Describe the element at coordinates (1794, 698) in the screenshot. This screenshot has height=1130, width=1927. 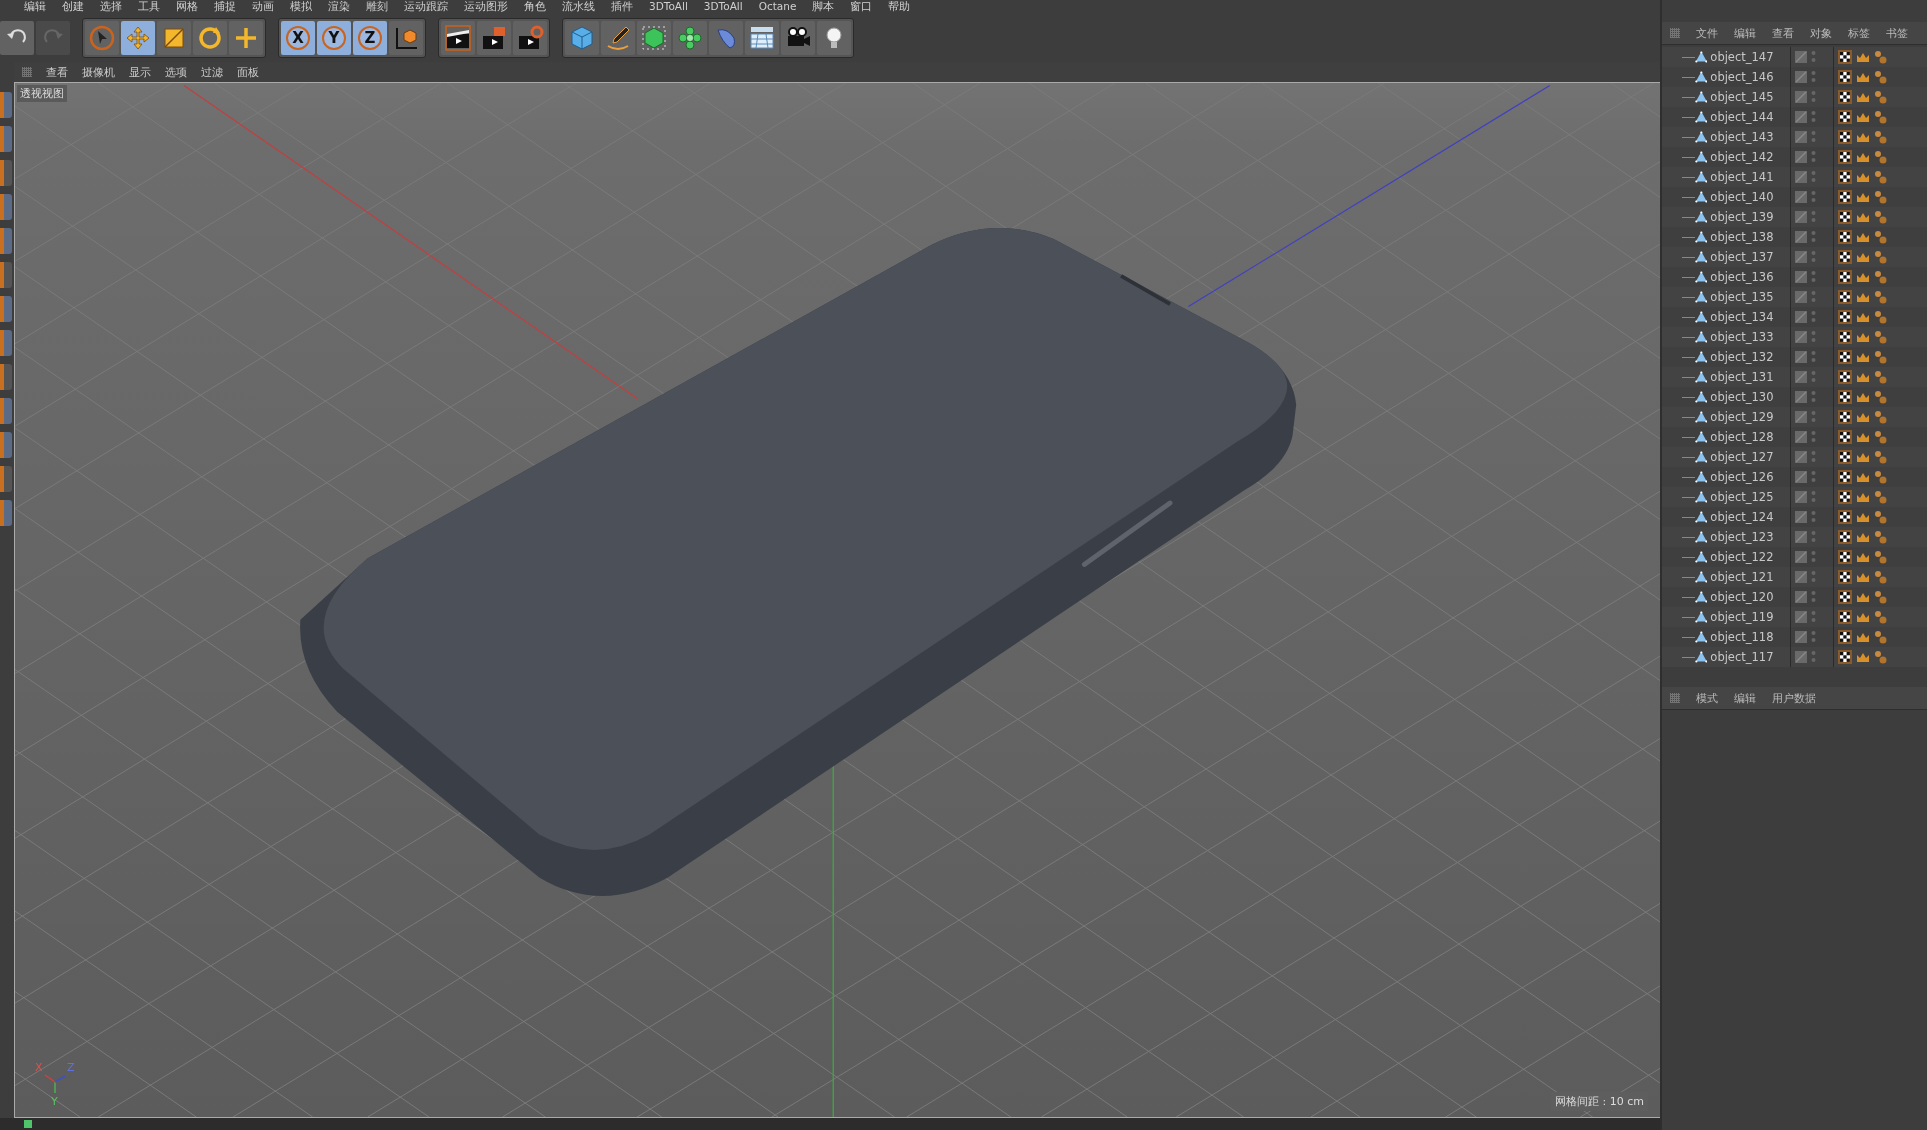
I see `panel-menu-item: 用户数据` at that location.